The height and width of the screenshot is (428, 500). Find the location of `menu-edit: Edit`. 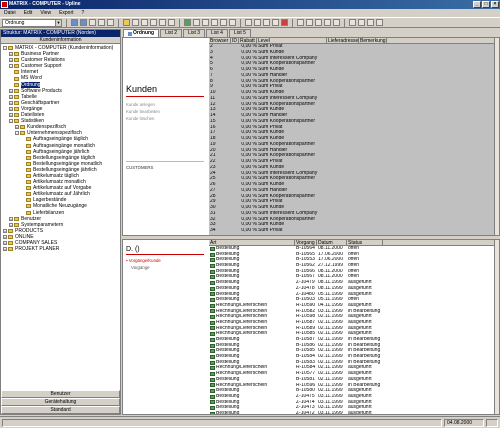

menu-edit: Edit is located at coordinates (28, 13).